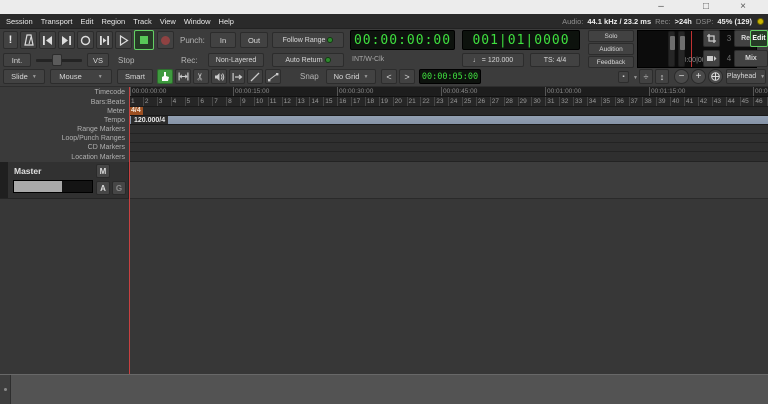 This screenshot has width=768, height=404. What do you see at coordinates (57, 21) in the screenshot?
I see `menu-transport: Transport` at bounding box center [57, 21].